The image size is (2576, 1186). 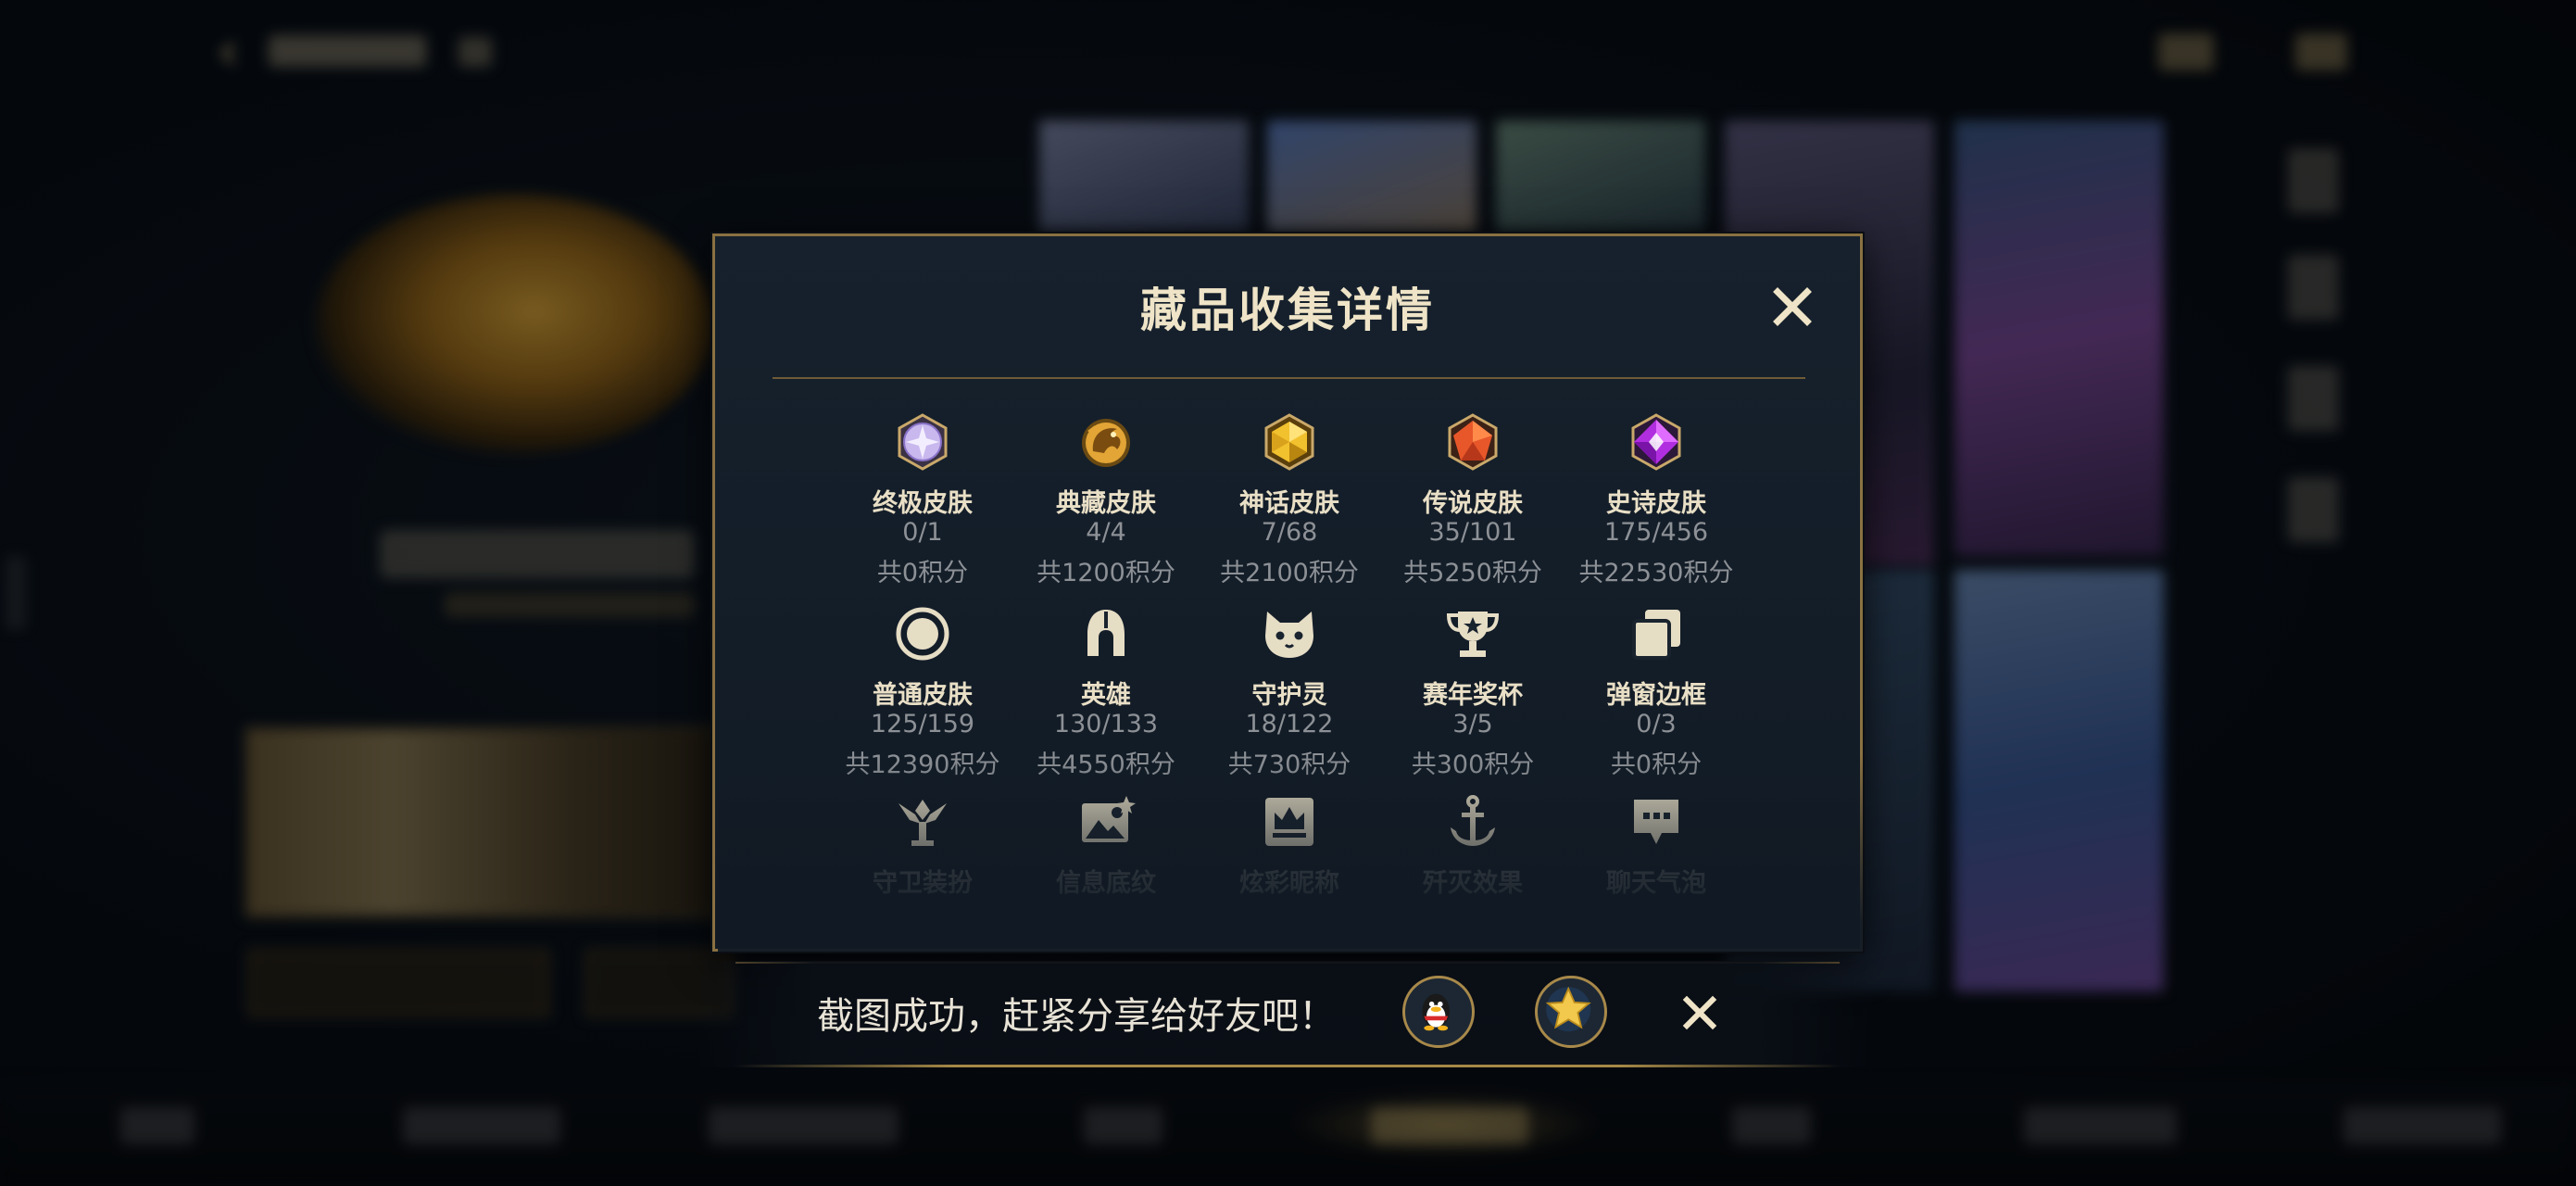 What do you see at coordinates (1289, 635) in the screenshot?
I see `poro-icon` at bounding box center [1289, 635].